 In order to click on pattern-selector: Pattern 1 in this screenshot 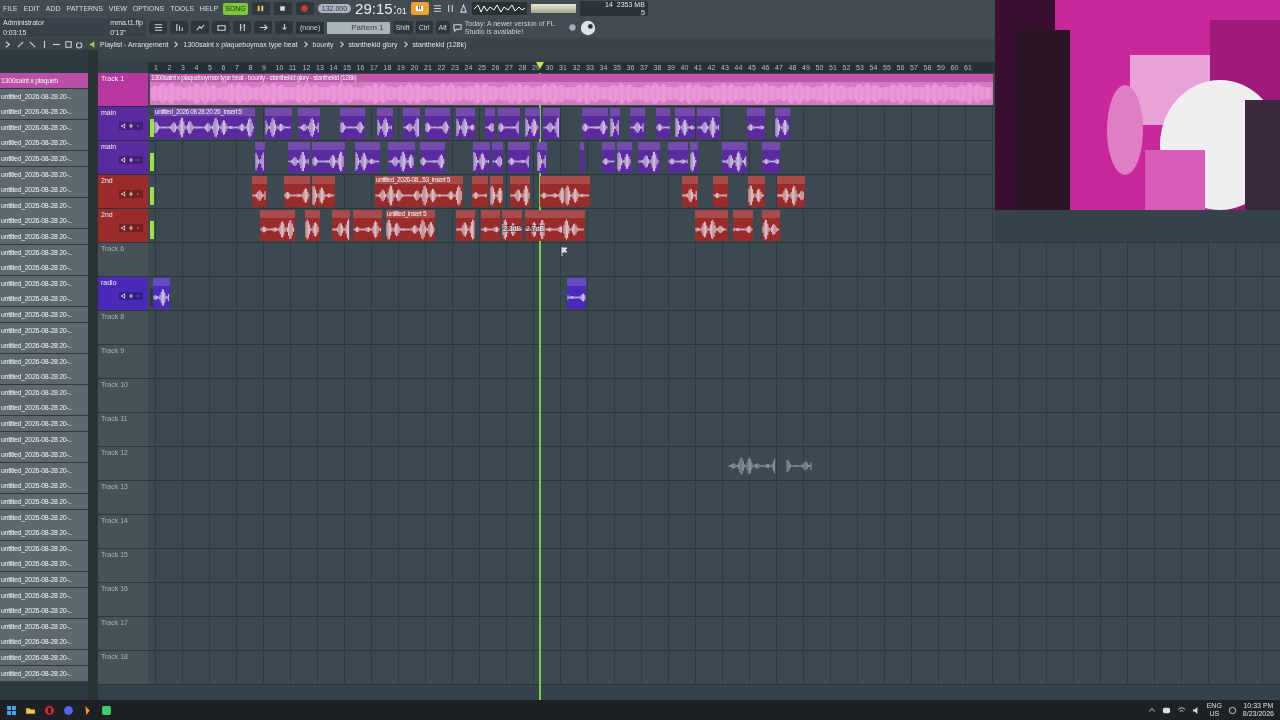, I will do `click(358, 27)`.